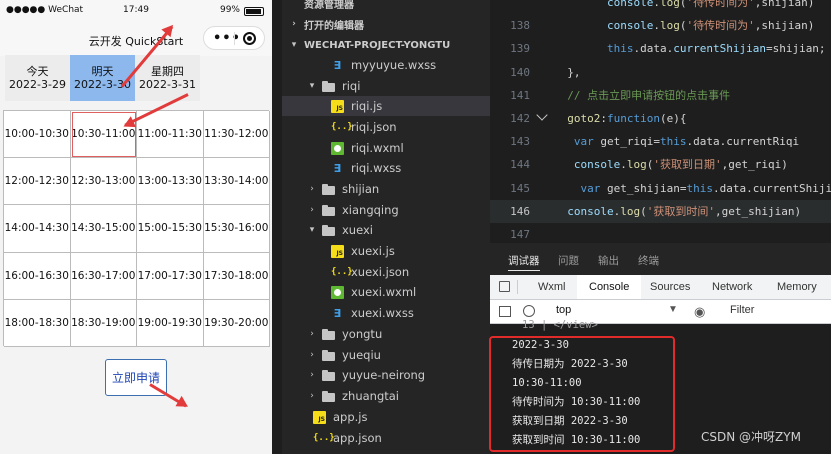 Image resolution: width=831 pixels, height=454 pixels. I want to click on devtools-tab: Sources, so click(670, 287).